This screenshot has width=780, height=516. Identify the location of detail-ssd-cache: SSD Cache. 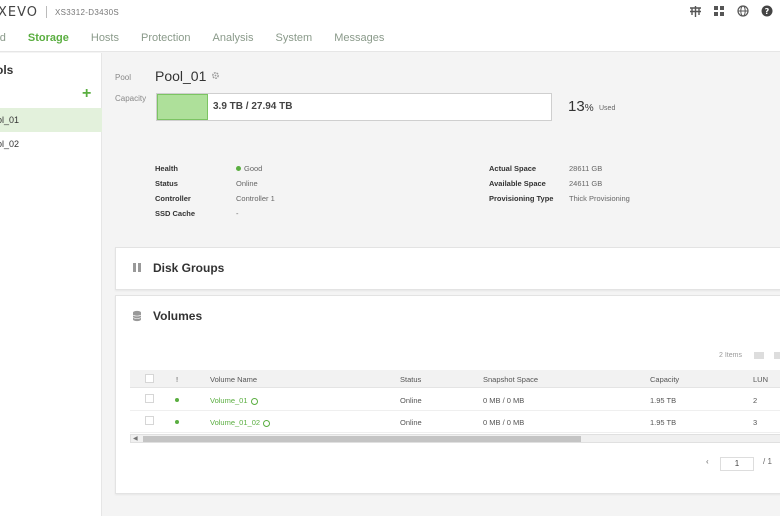
(175, 213).